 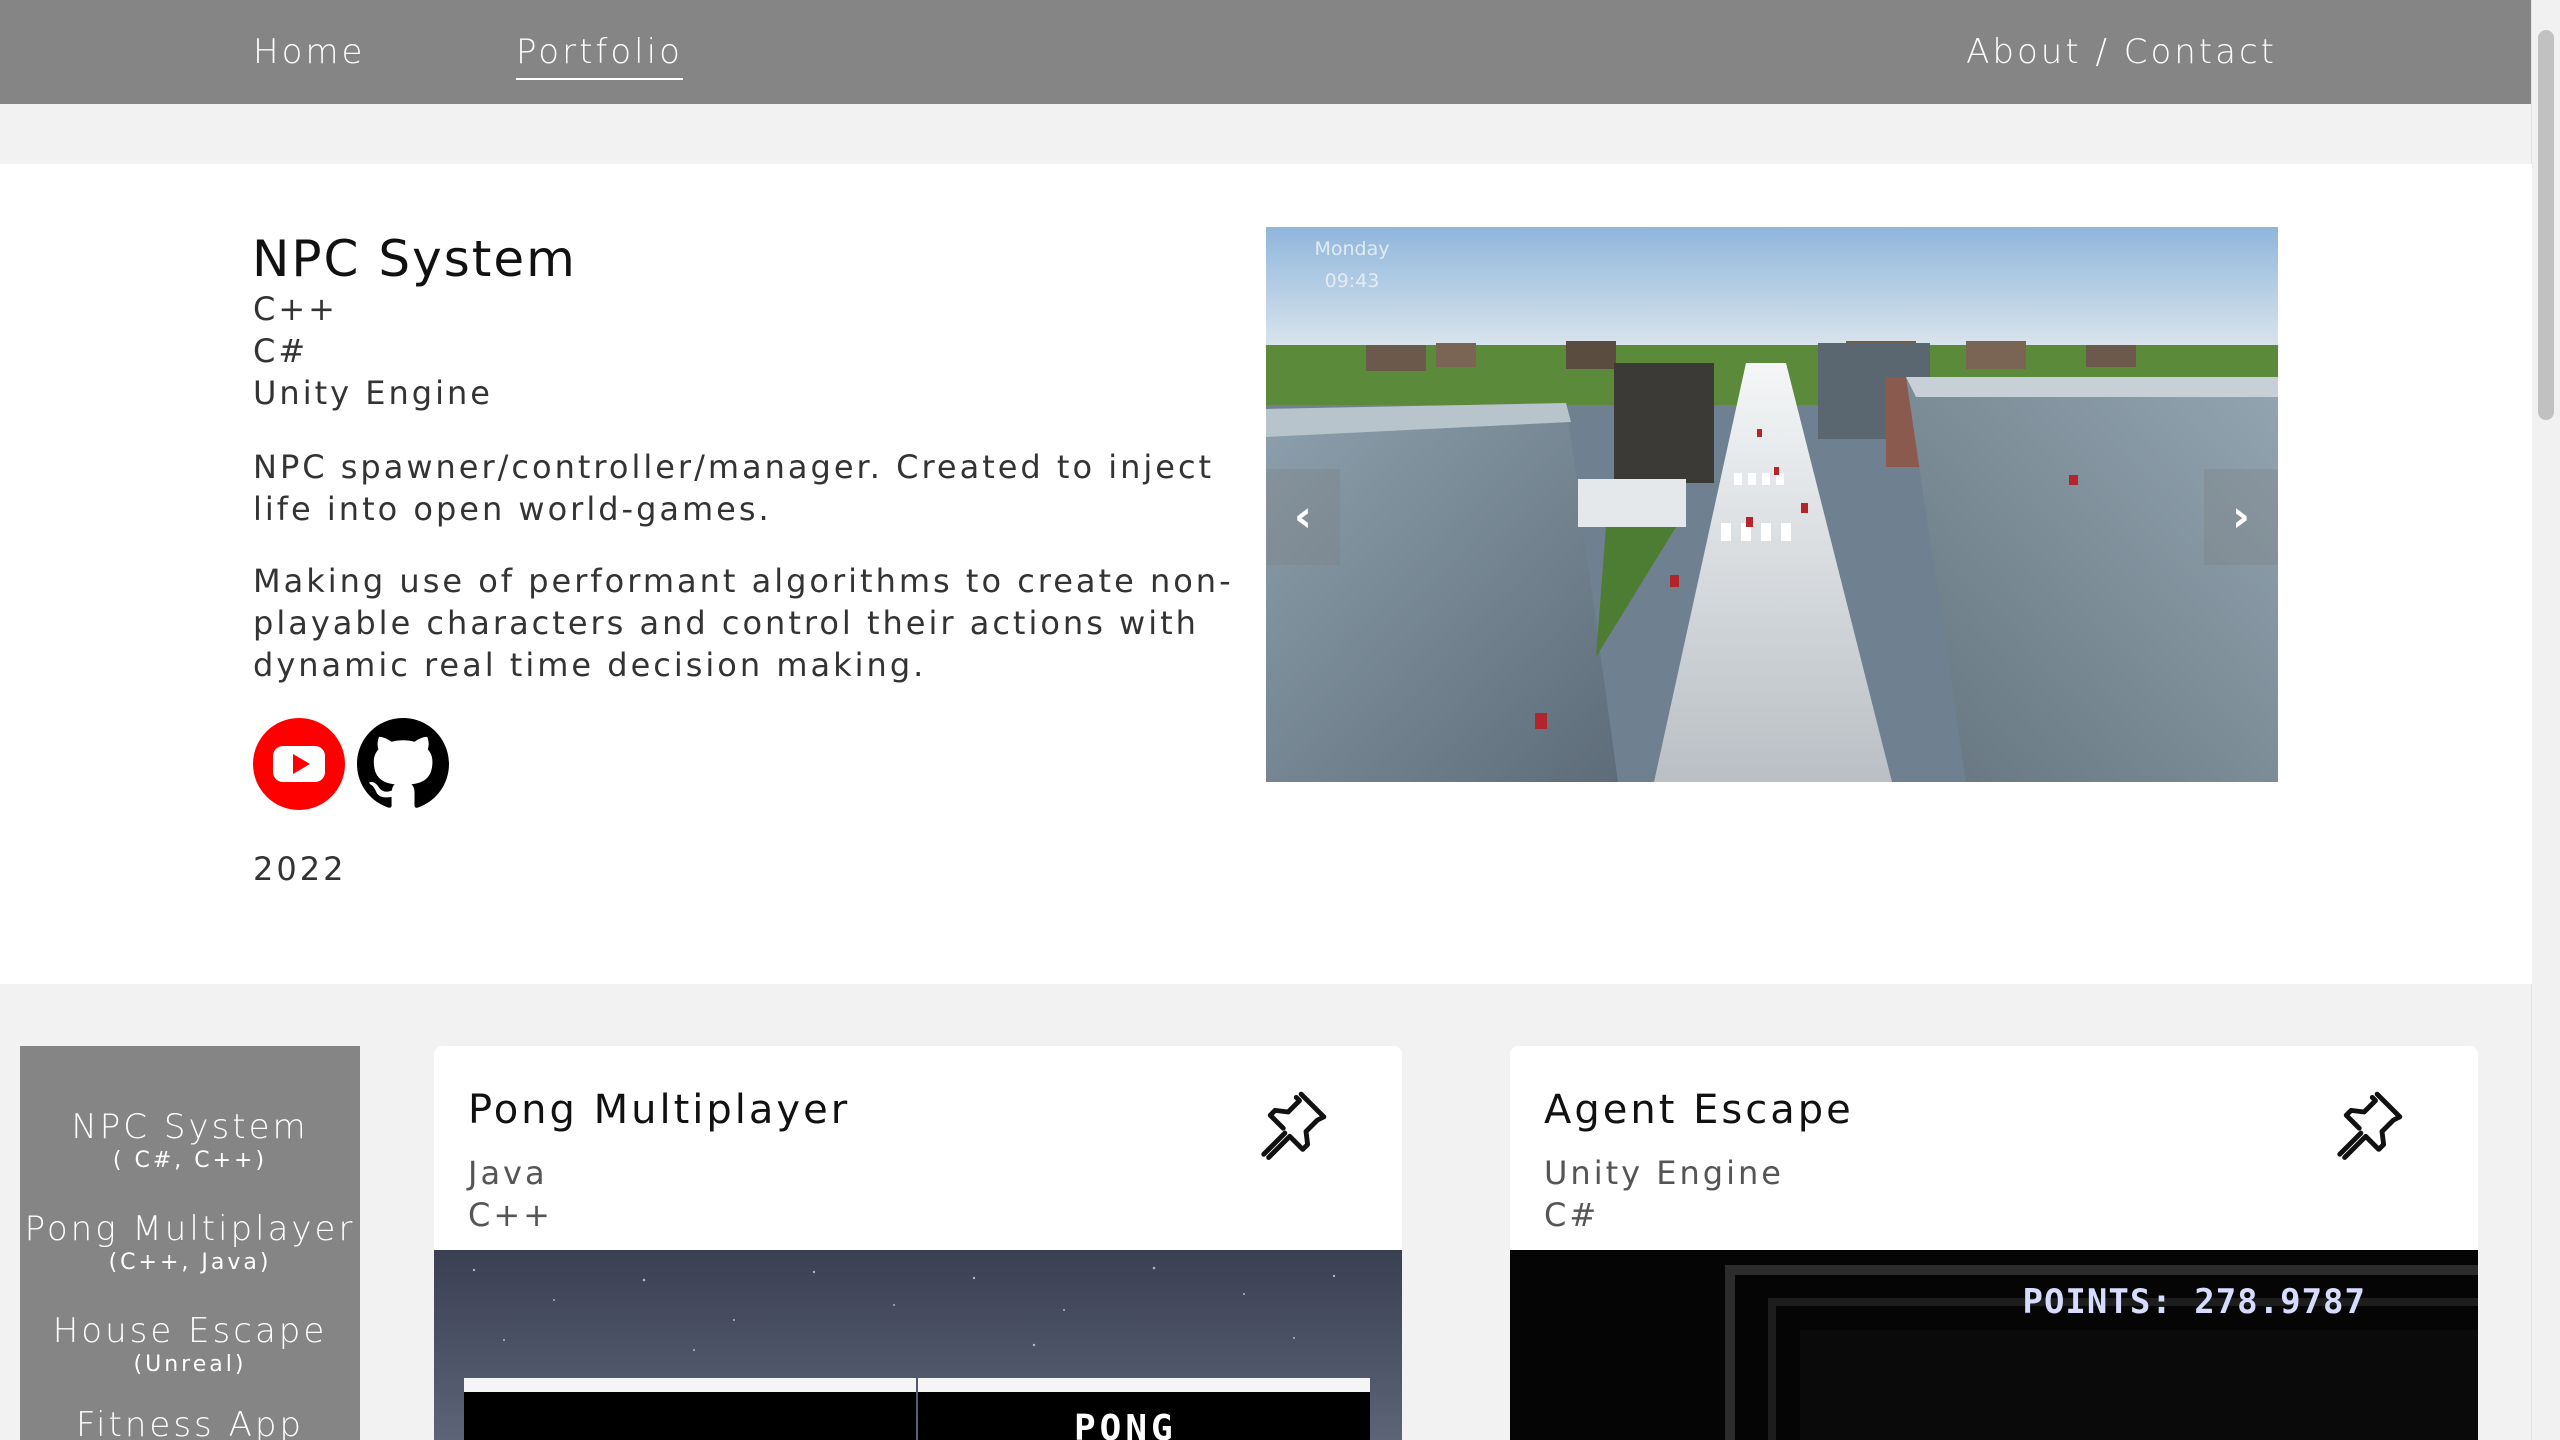 What do you see at coordinates (659, 1110) in the screenshot?
I see `card-title: Pong Multiplayer` at bounding box center [659, 1110].